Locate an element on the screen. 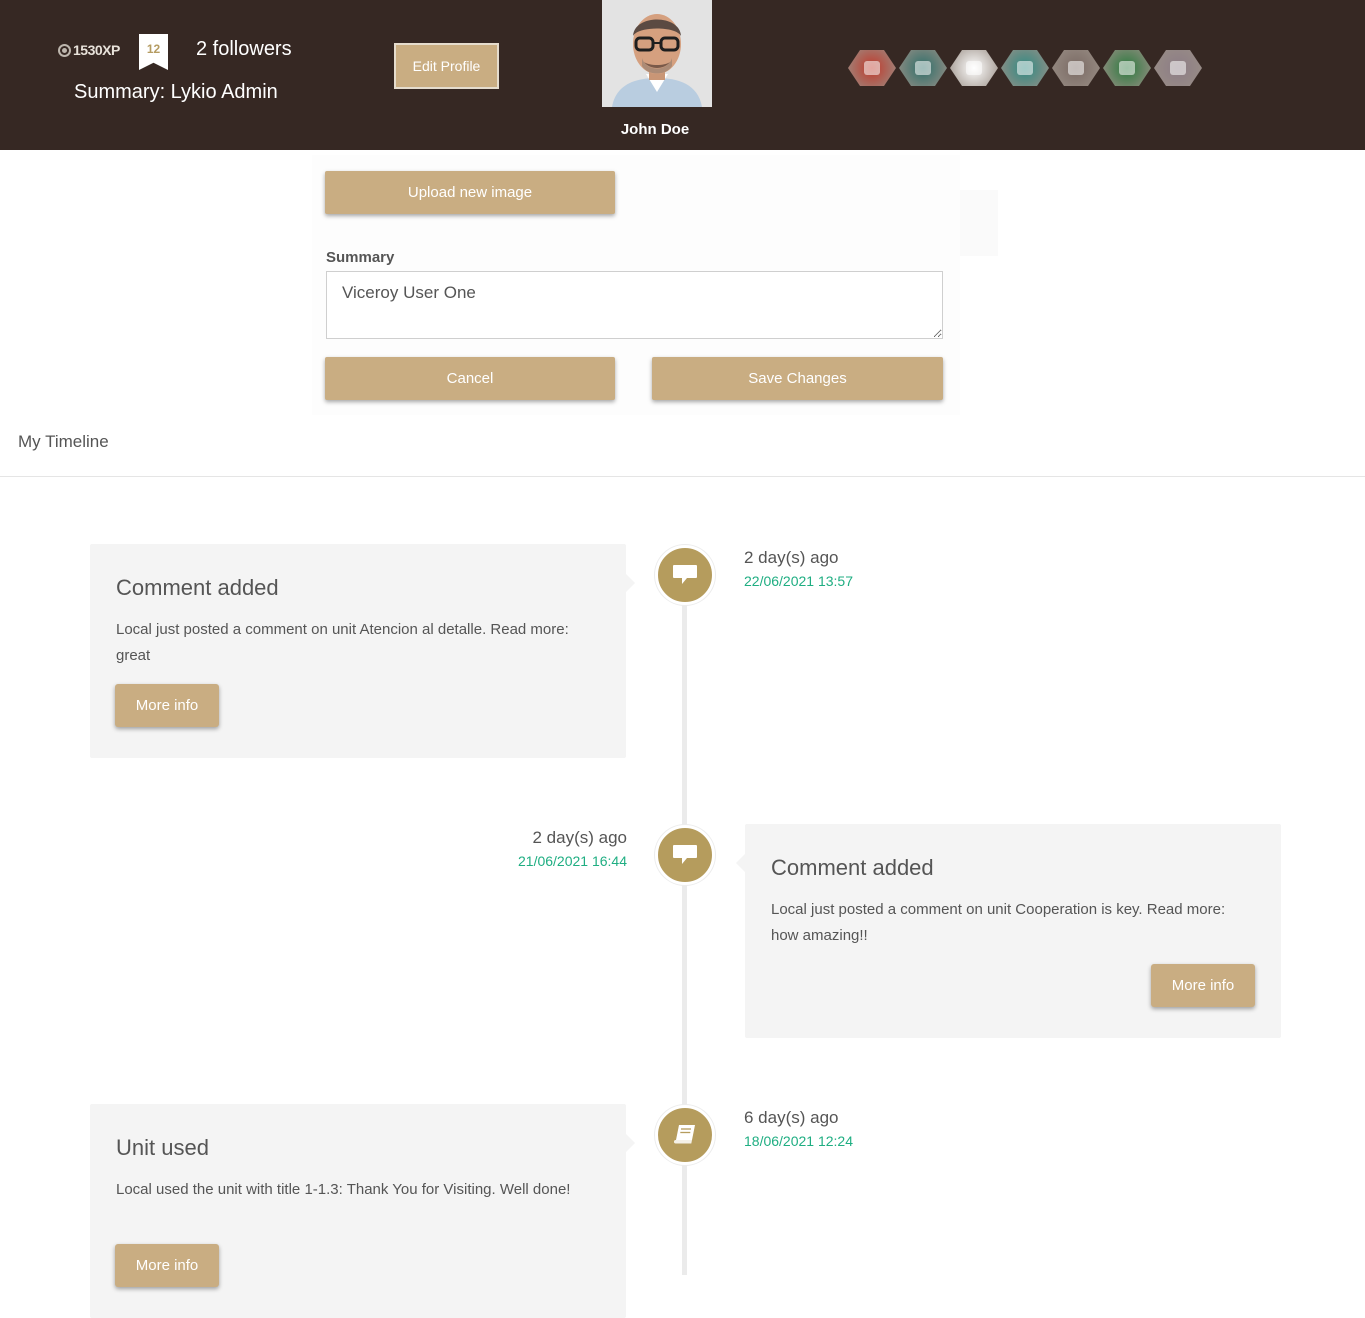 Image resolution: width=1365 pixels, height=1318 pixels. timeline-line is located at coordinates (684, 925).